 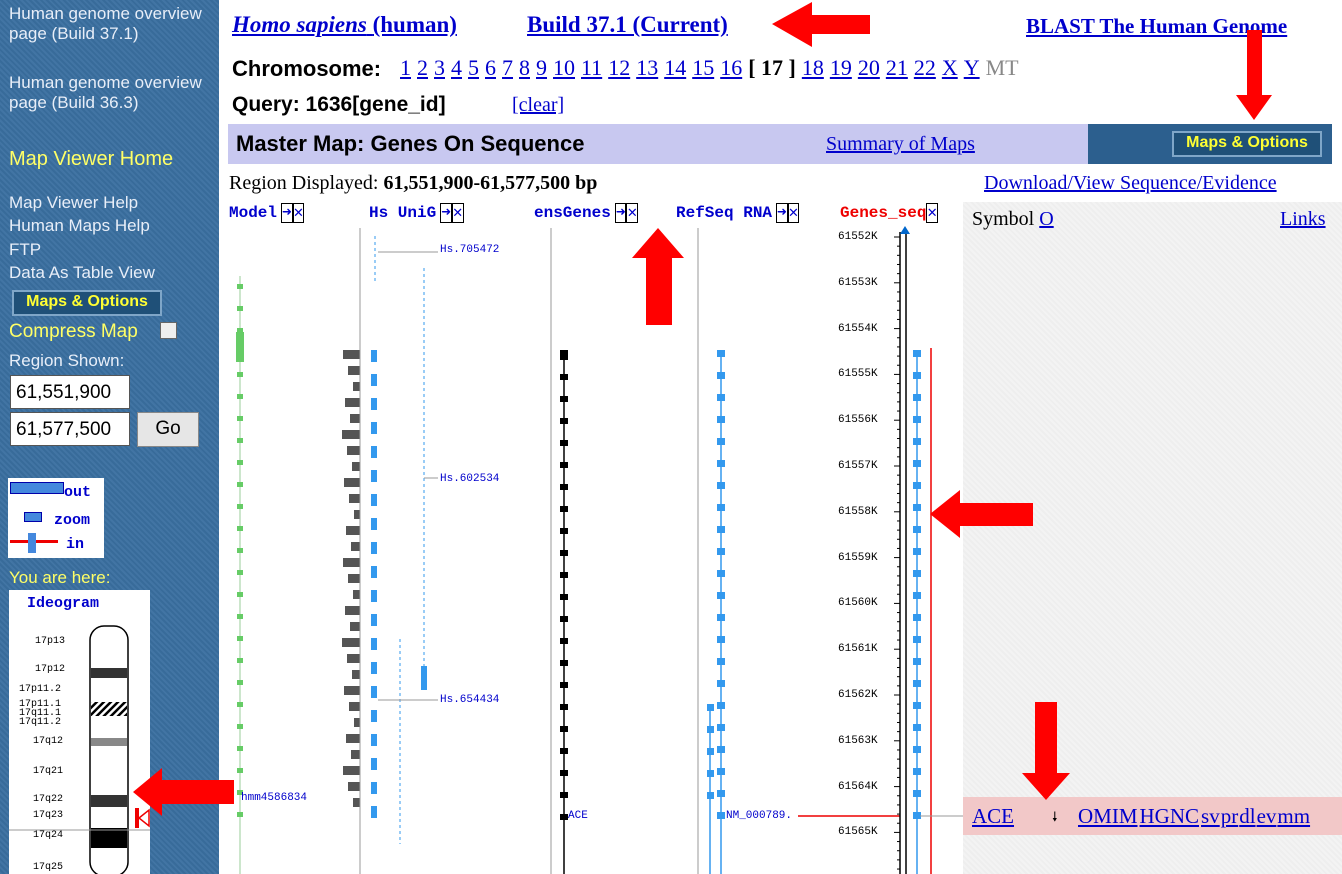 I want to click on chromosome-link-15: 15, so click(x=703, y=67).